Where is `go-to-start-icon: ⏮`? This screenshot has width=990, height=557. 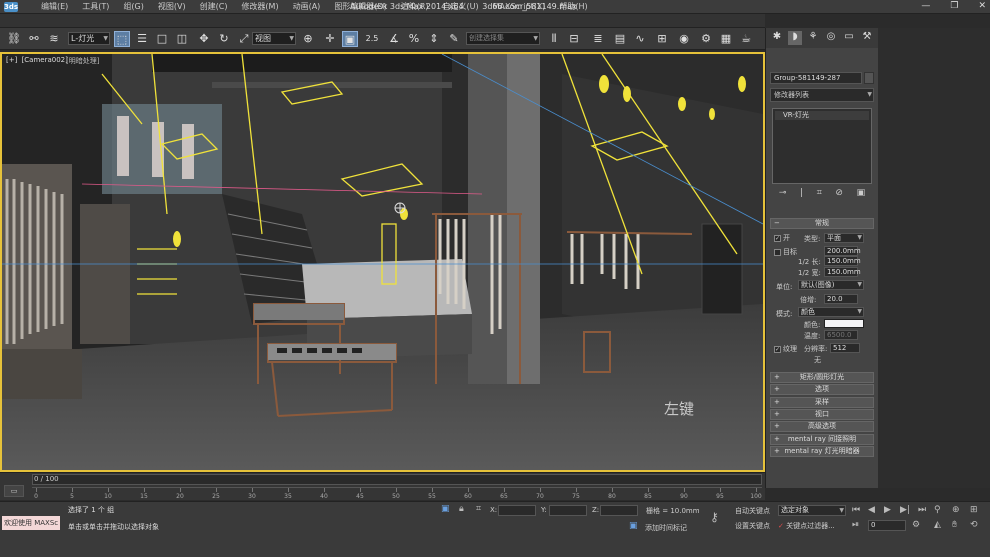 go-to-start-icon: ⏮ is located at coordinates (856, 510).